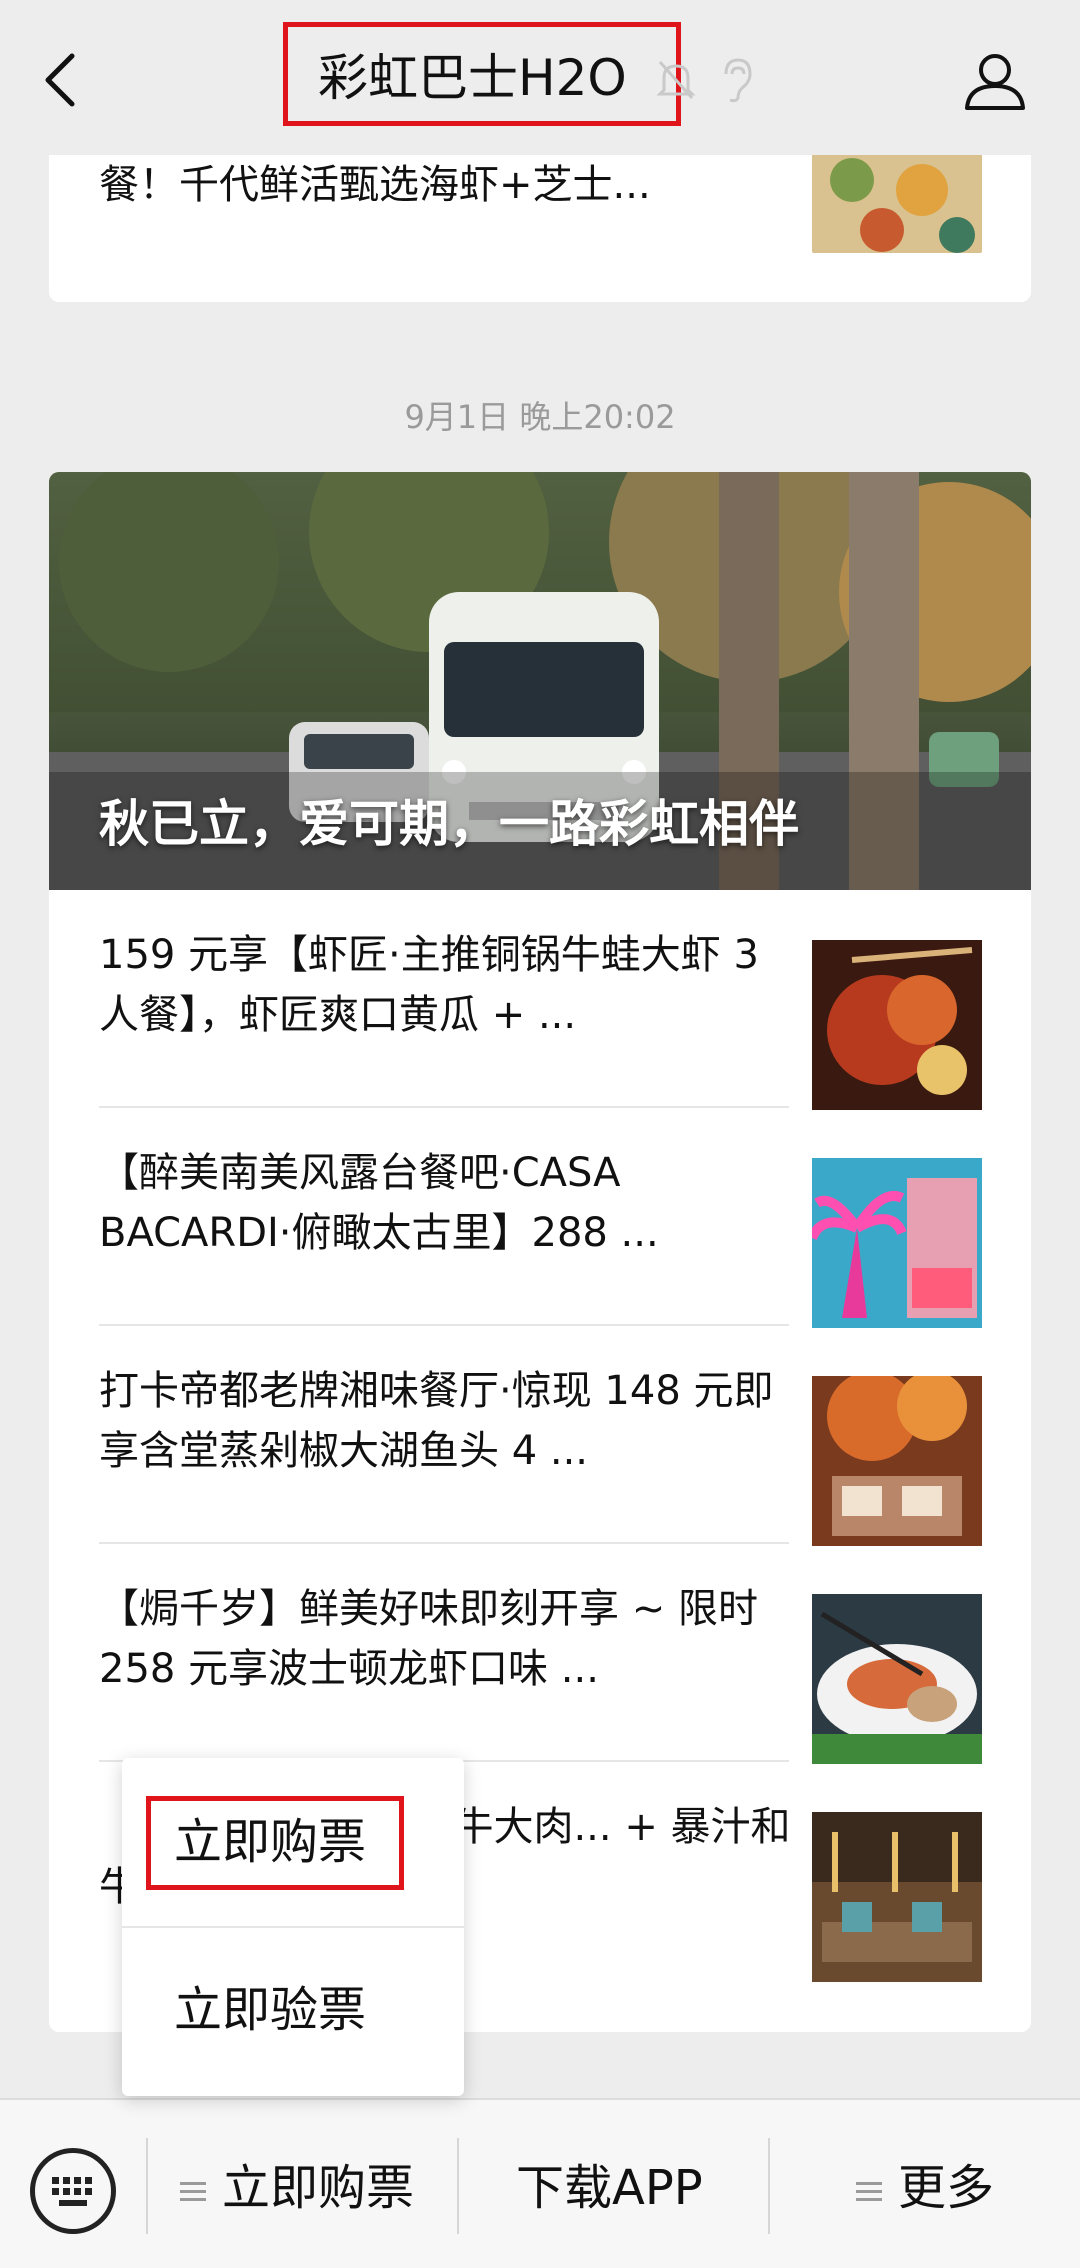 The height and width of the screenshot is (2268, 1080). I want to click on bottom-menu-bar: 立即购票 下载APP 更多, so click(540, 2183).